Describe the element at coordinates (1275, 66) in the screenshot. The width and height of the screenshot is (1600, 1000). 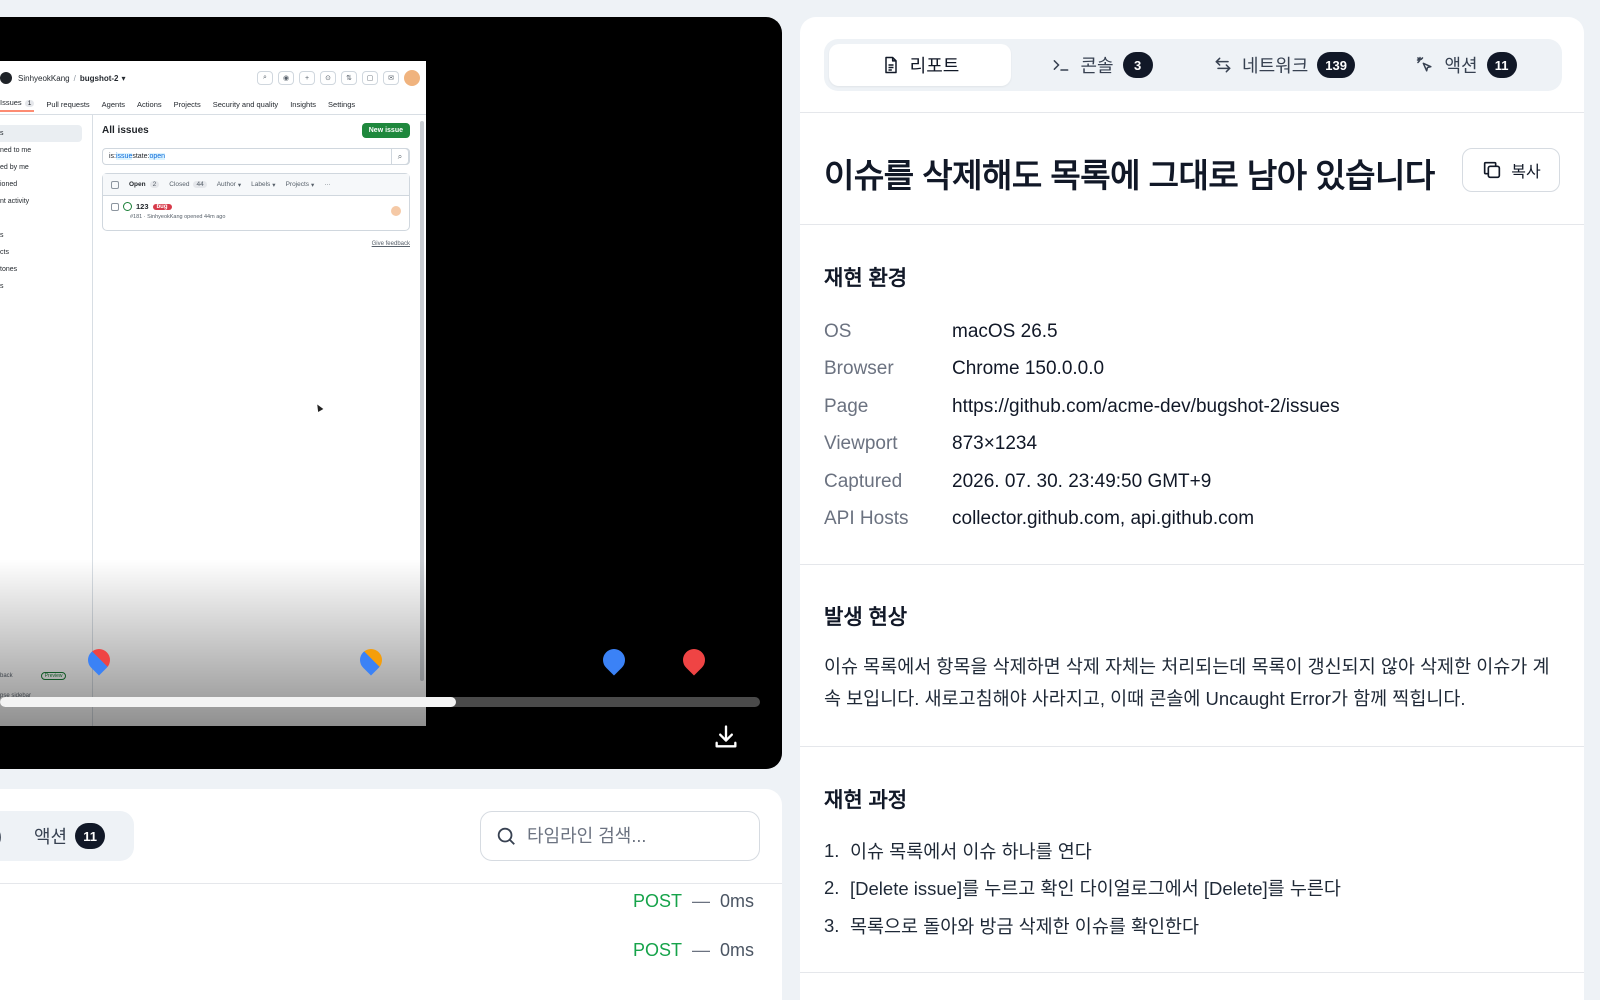
I see `tab-label: 네트워크` at that location.